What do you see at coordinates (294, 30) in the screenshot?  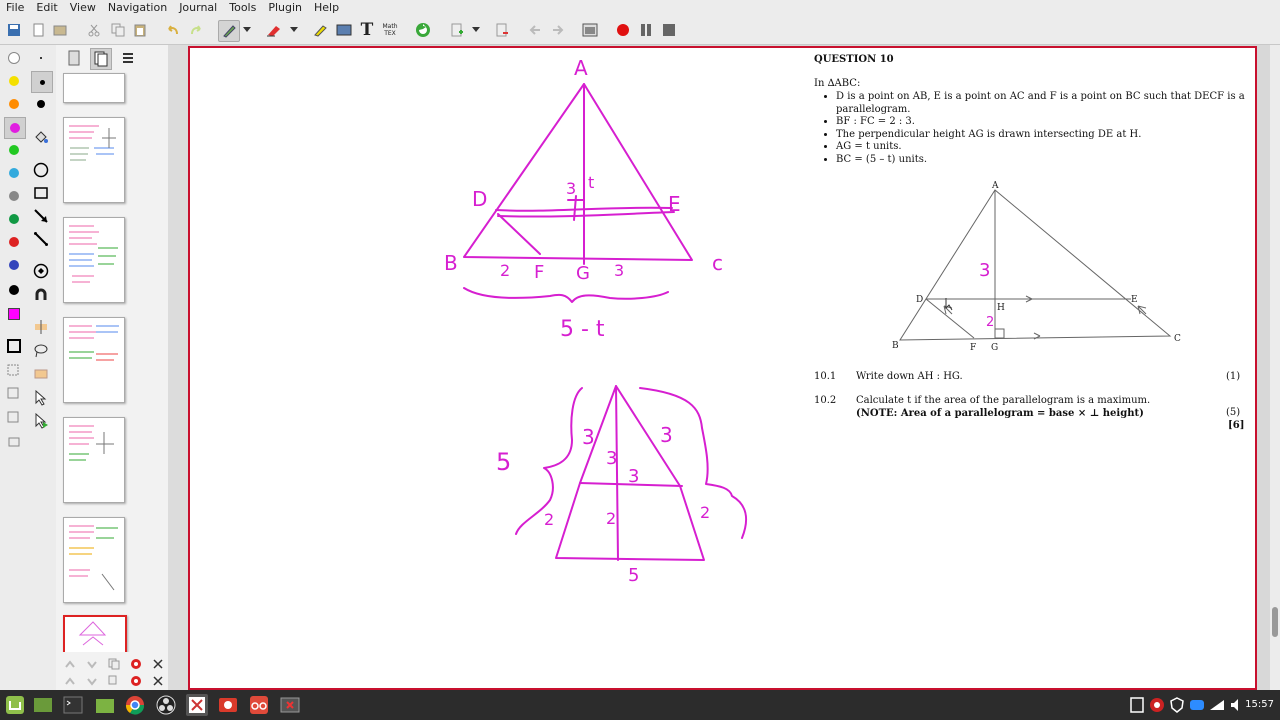 I see `eraser-dropdown-icon` at bounding box center [294, 30].